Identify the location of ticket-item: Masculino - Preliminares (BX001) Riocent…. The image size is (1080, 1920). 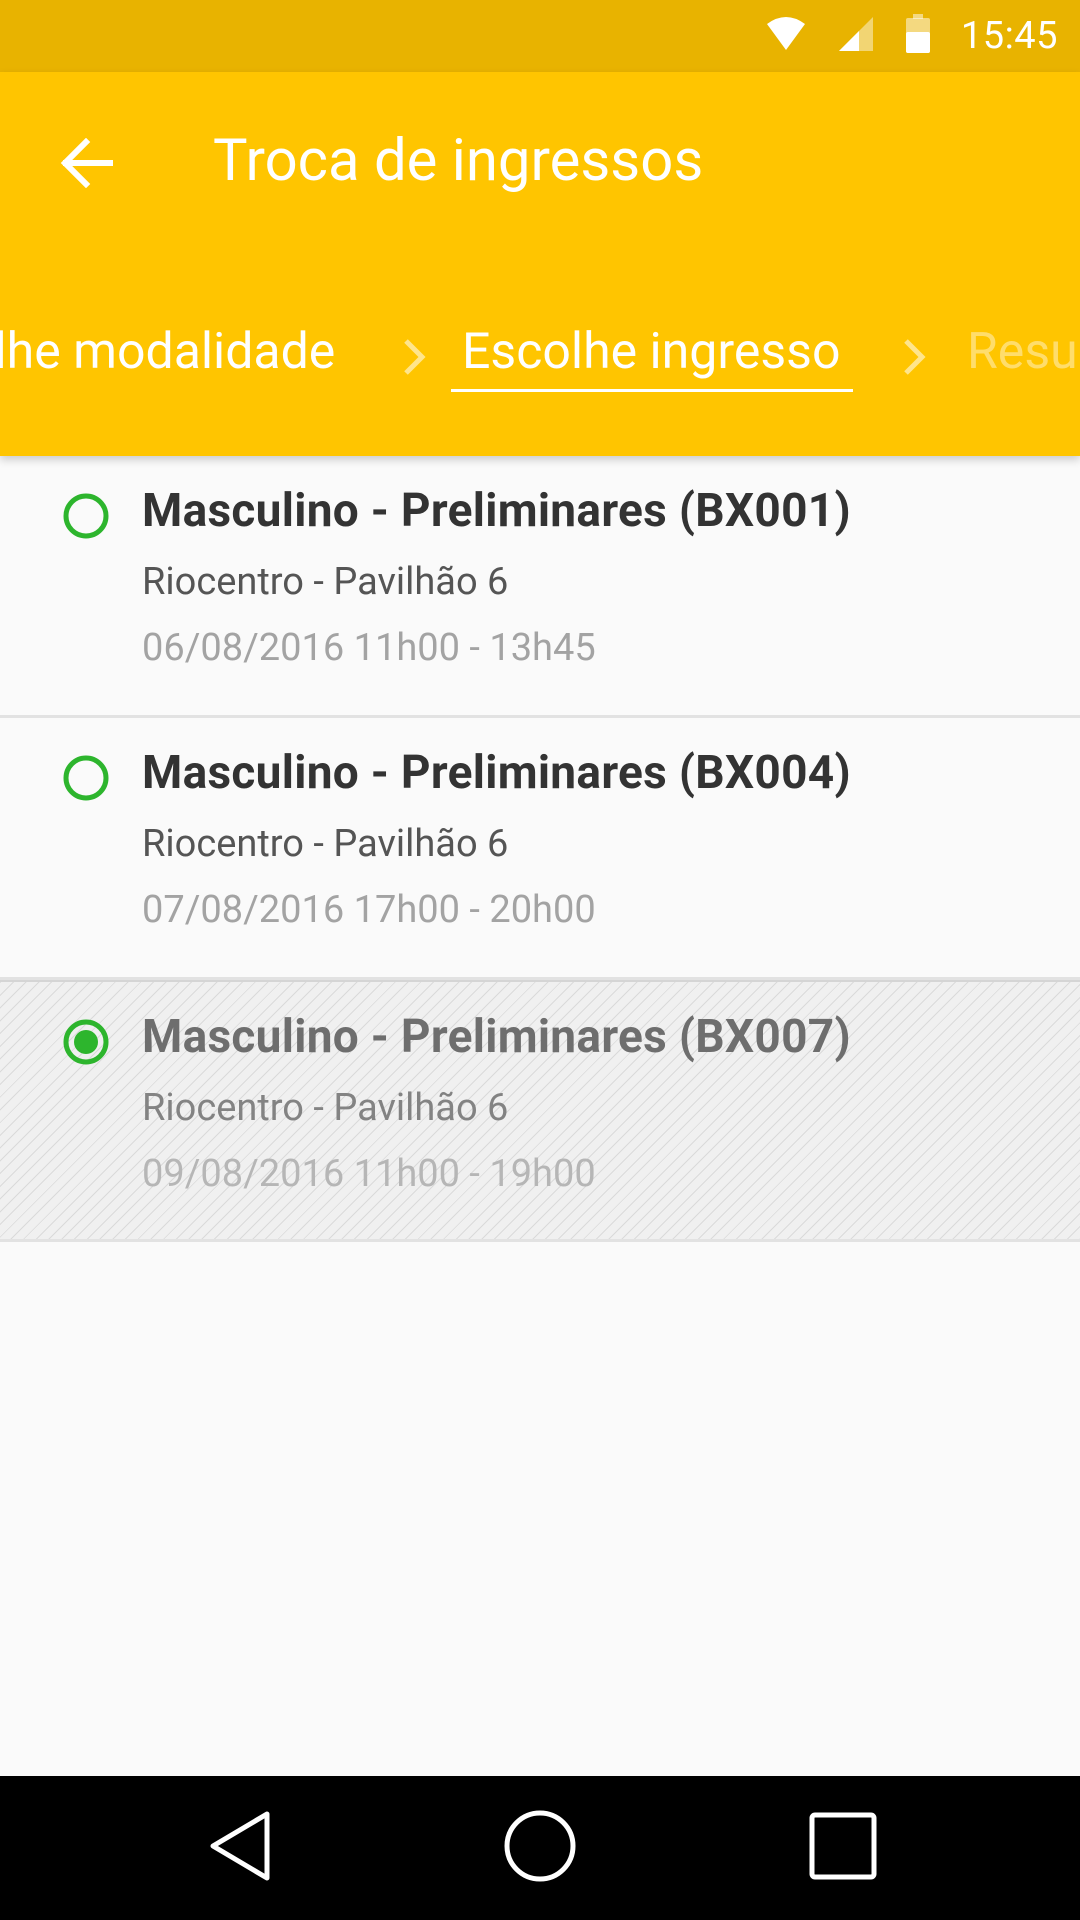
(540, 587).